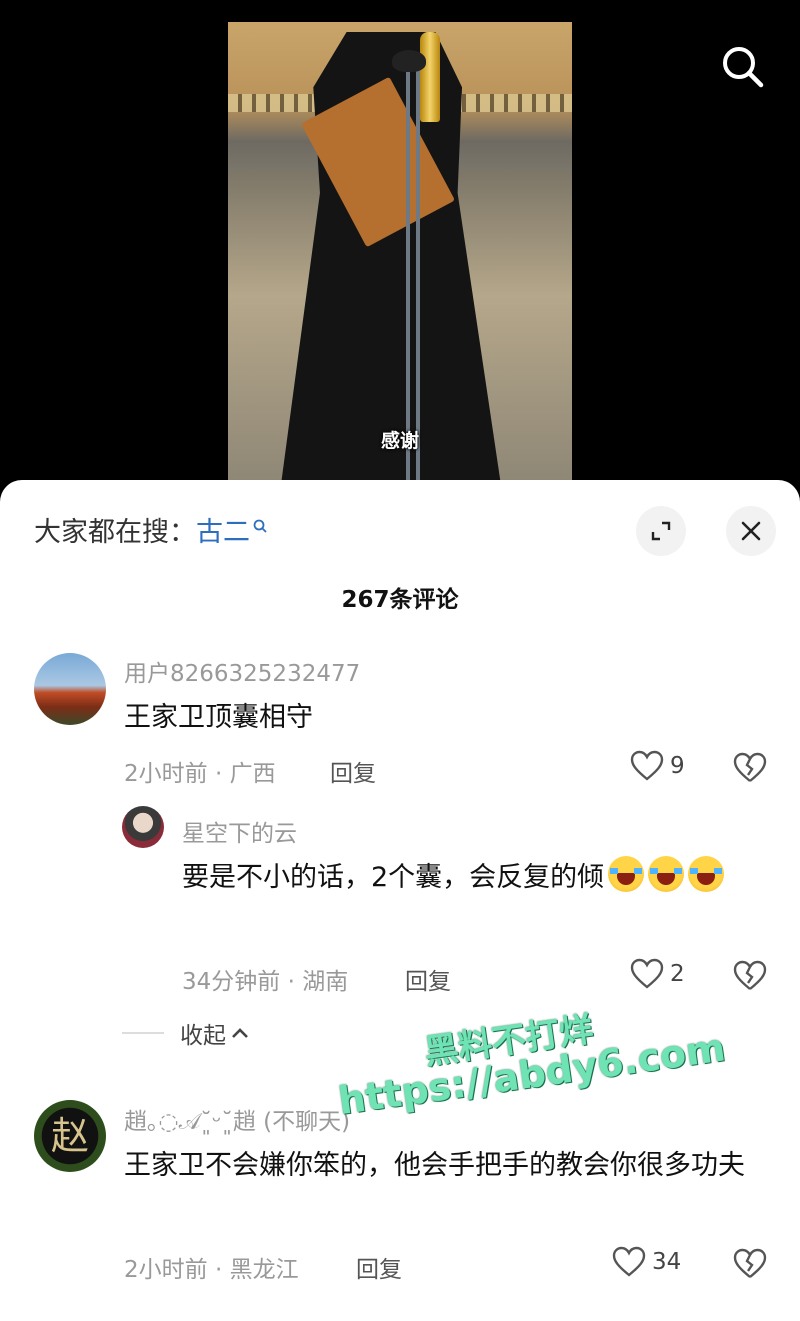  What do you see at coordinates (677, 766) in the screenshot?
I see `like-count: 9` at bounding box center [677, 766].